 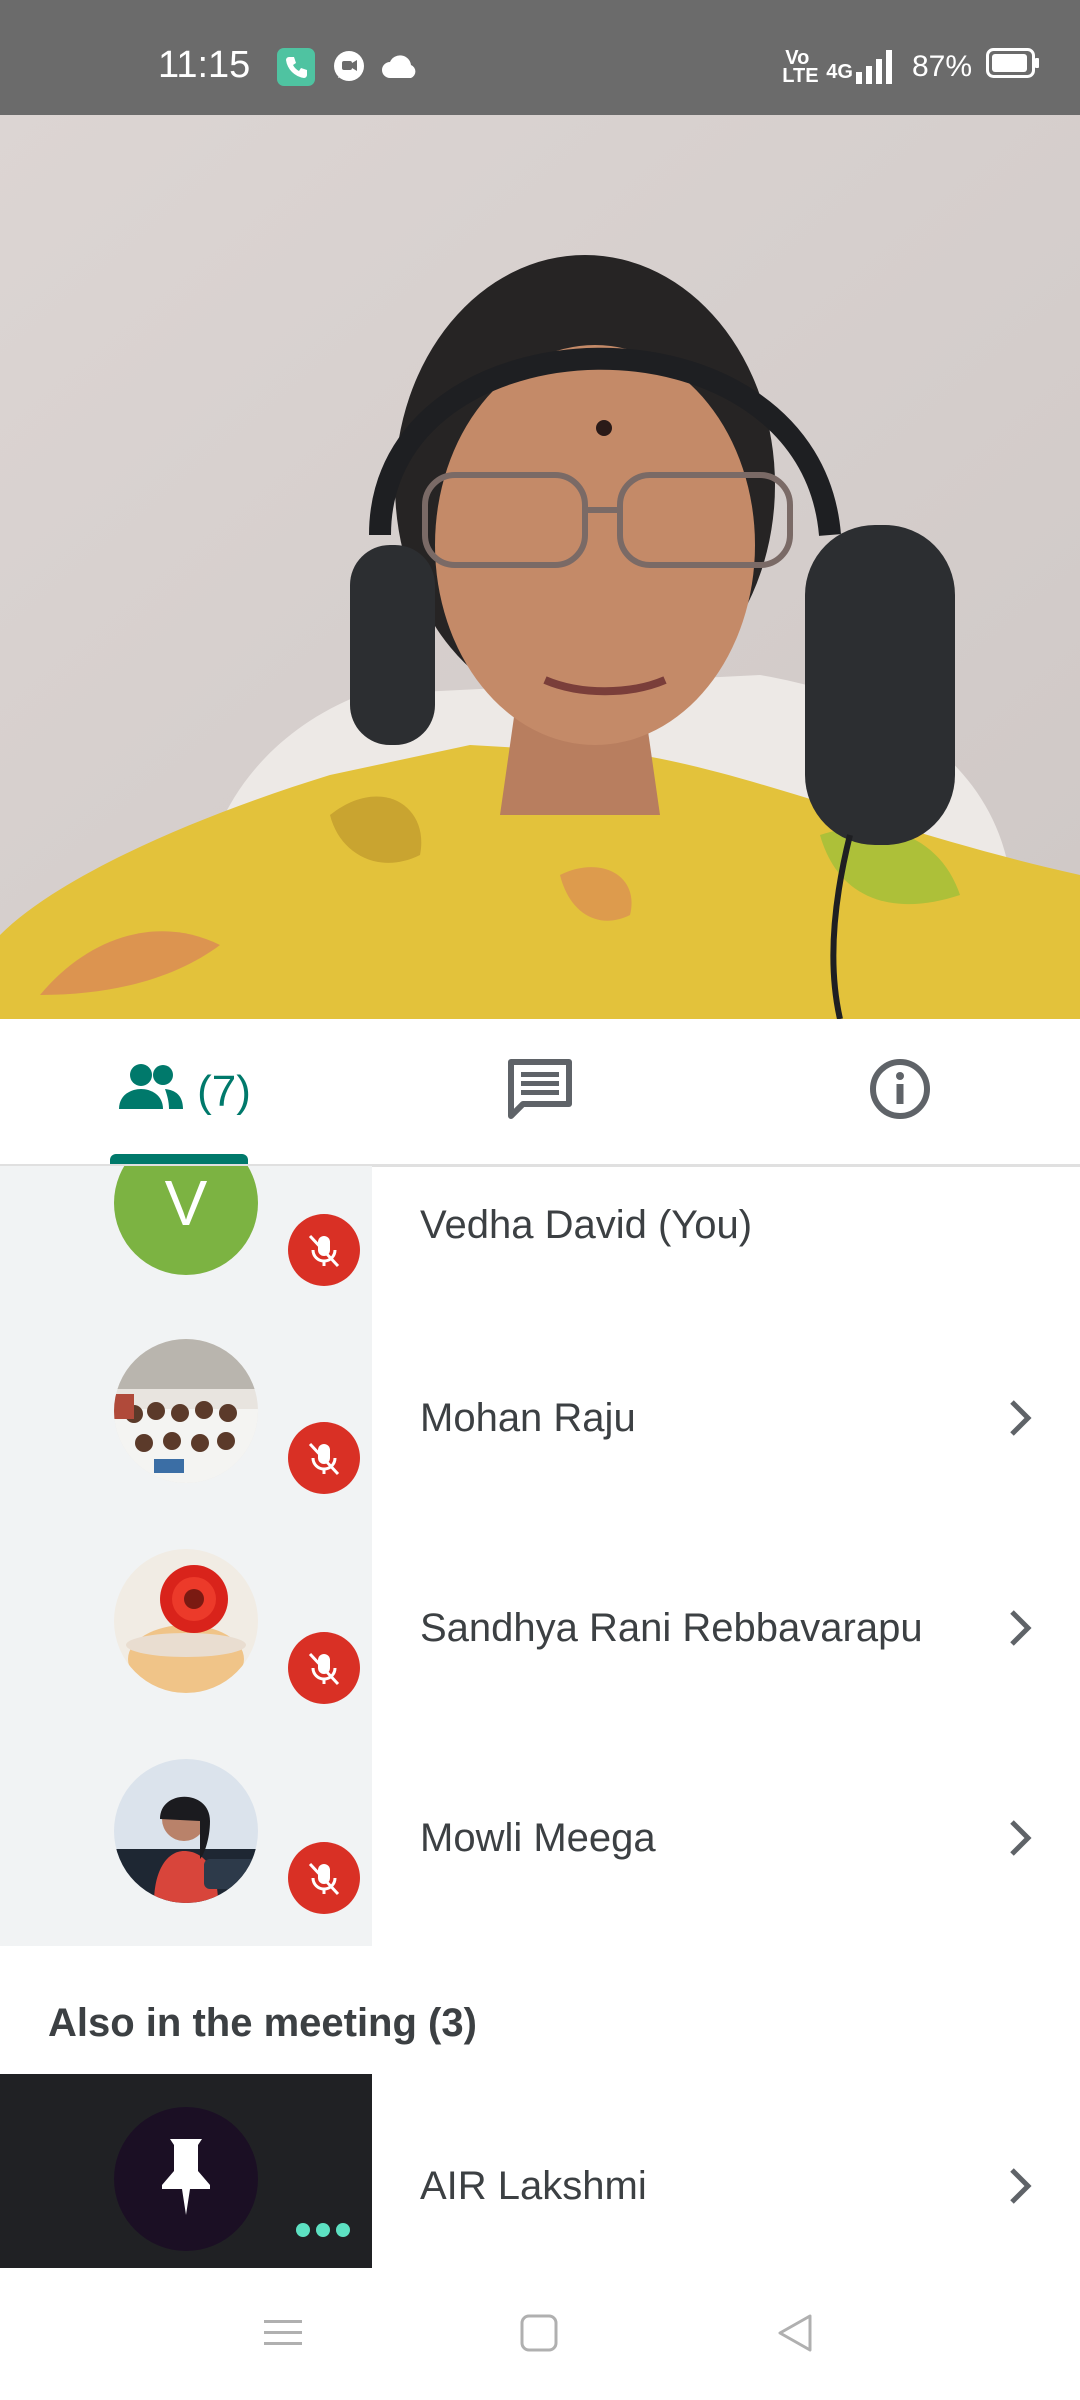 I want to click on participant-name: Vedha David (You), so click(x=586, y=1225).